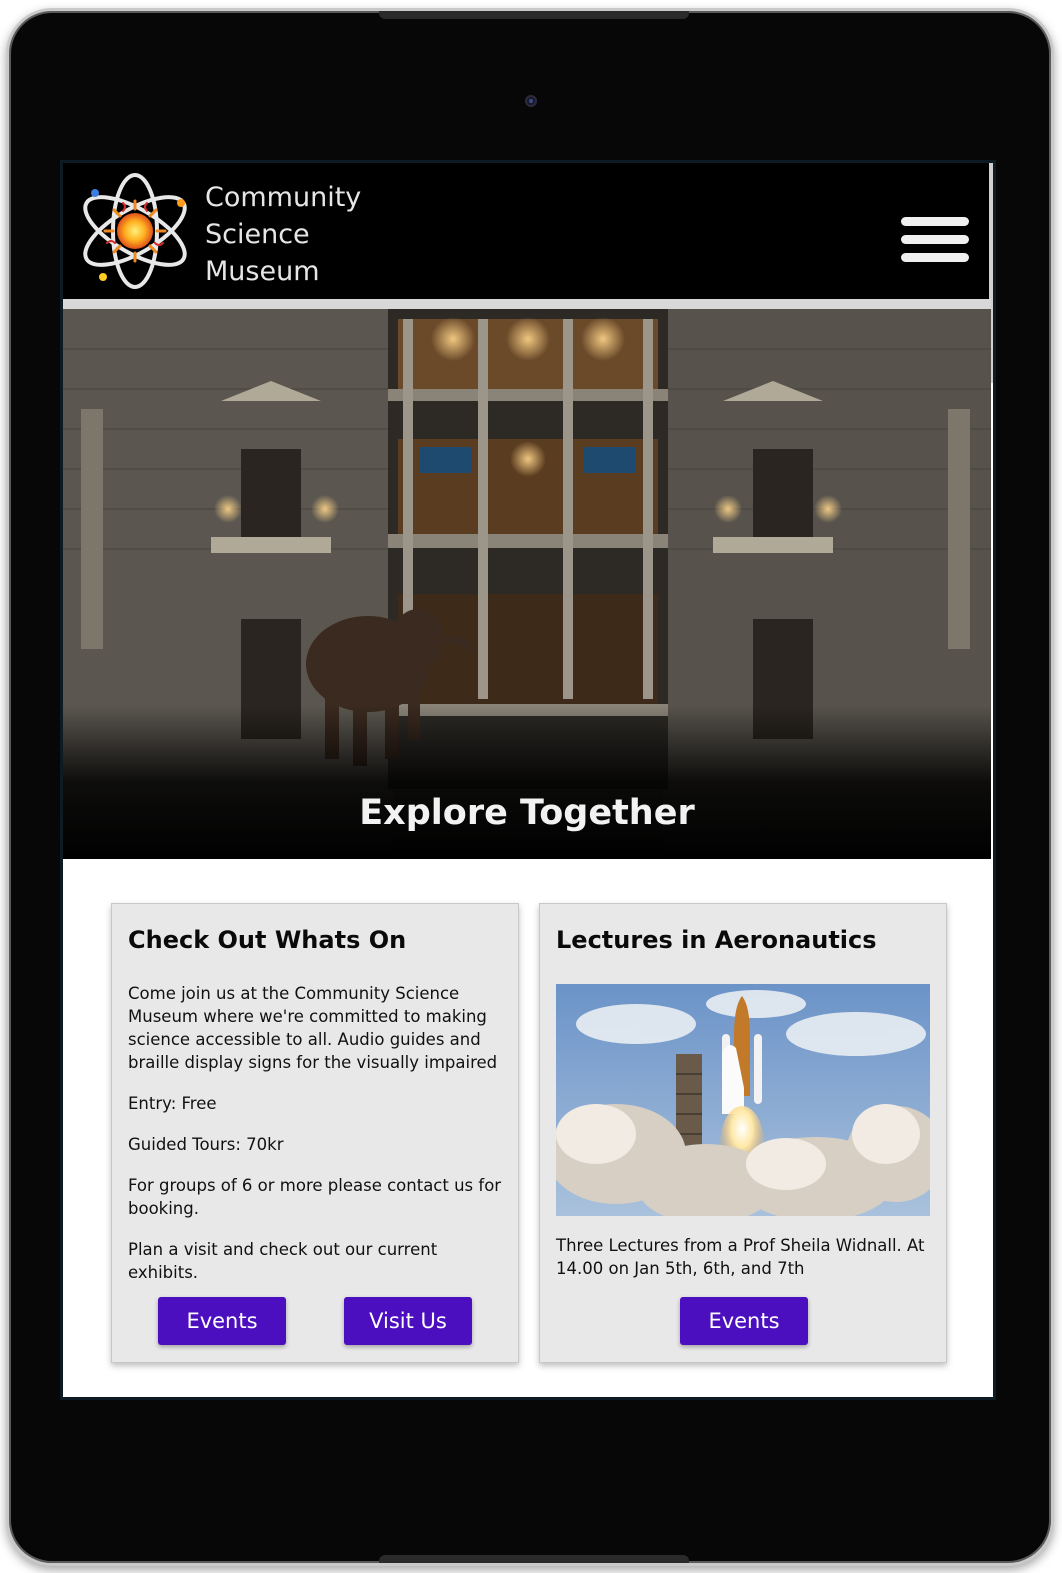 The image size is (1062, 1573). What do you see at coordinates (222, 1321) in the screenshot?
I see `events-button: Events` at bounding box center [222, 1321].